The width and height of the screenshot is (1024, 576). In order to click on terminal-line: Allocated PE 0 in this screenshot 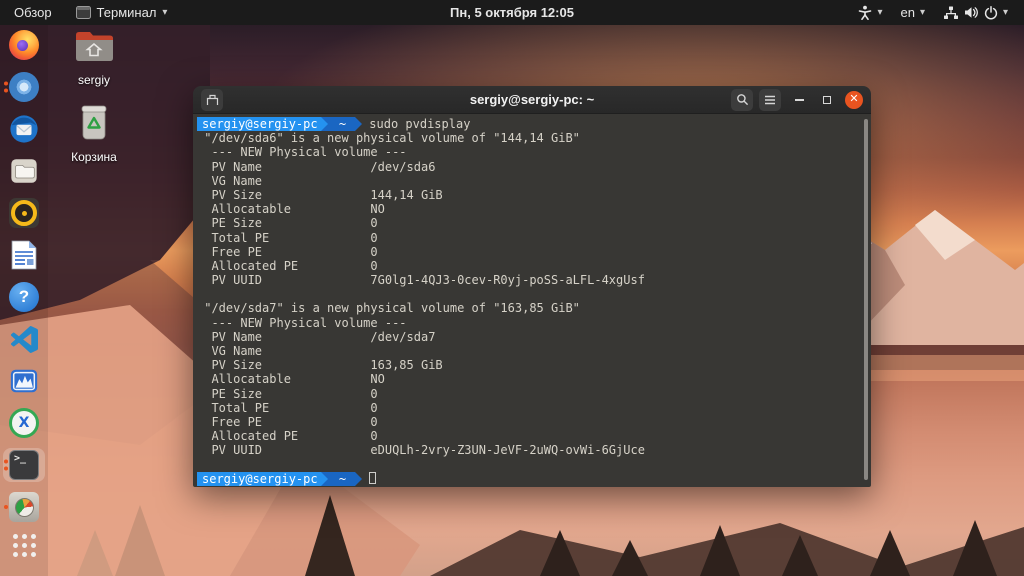, I will do `click(287, 436)`.